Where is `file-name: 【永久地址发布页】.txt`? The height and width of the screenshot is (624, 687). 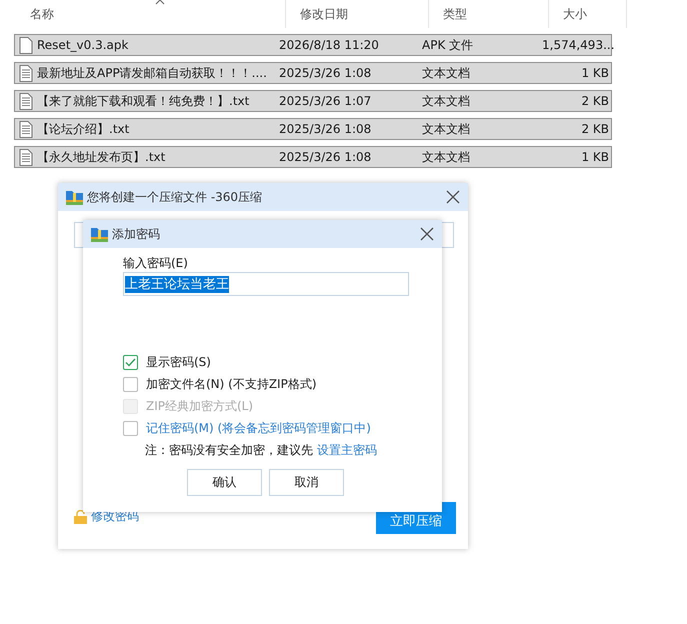 file-name: 【永久地址发布页】.txt is located at coordinates (101, 157).